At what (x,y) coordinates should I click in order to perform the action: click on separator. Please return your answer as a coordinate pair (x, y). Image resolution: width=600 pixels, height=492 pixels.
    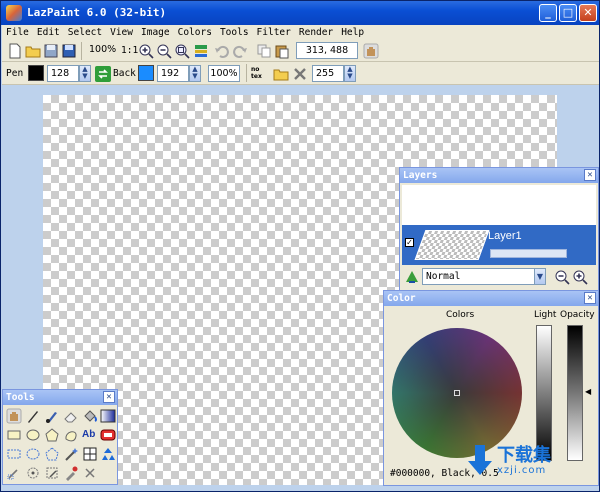
    Looking at the image, I should click on (81, 51).